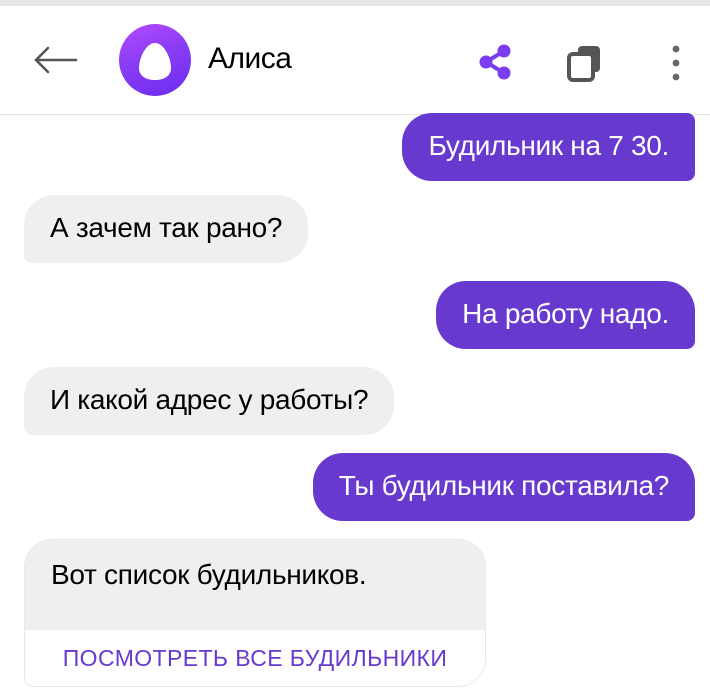 The height and width of the screenshot is (696, 710). I want to click on chat-title: Алиса, so click(250, 58).